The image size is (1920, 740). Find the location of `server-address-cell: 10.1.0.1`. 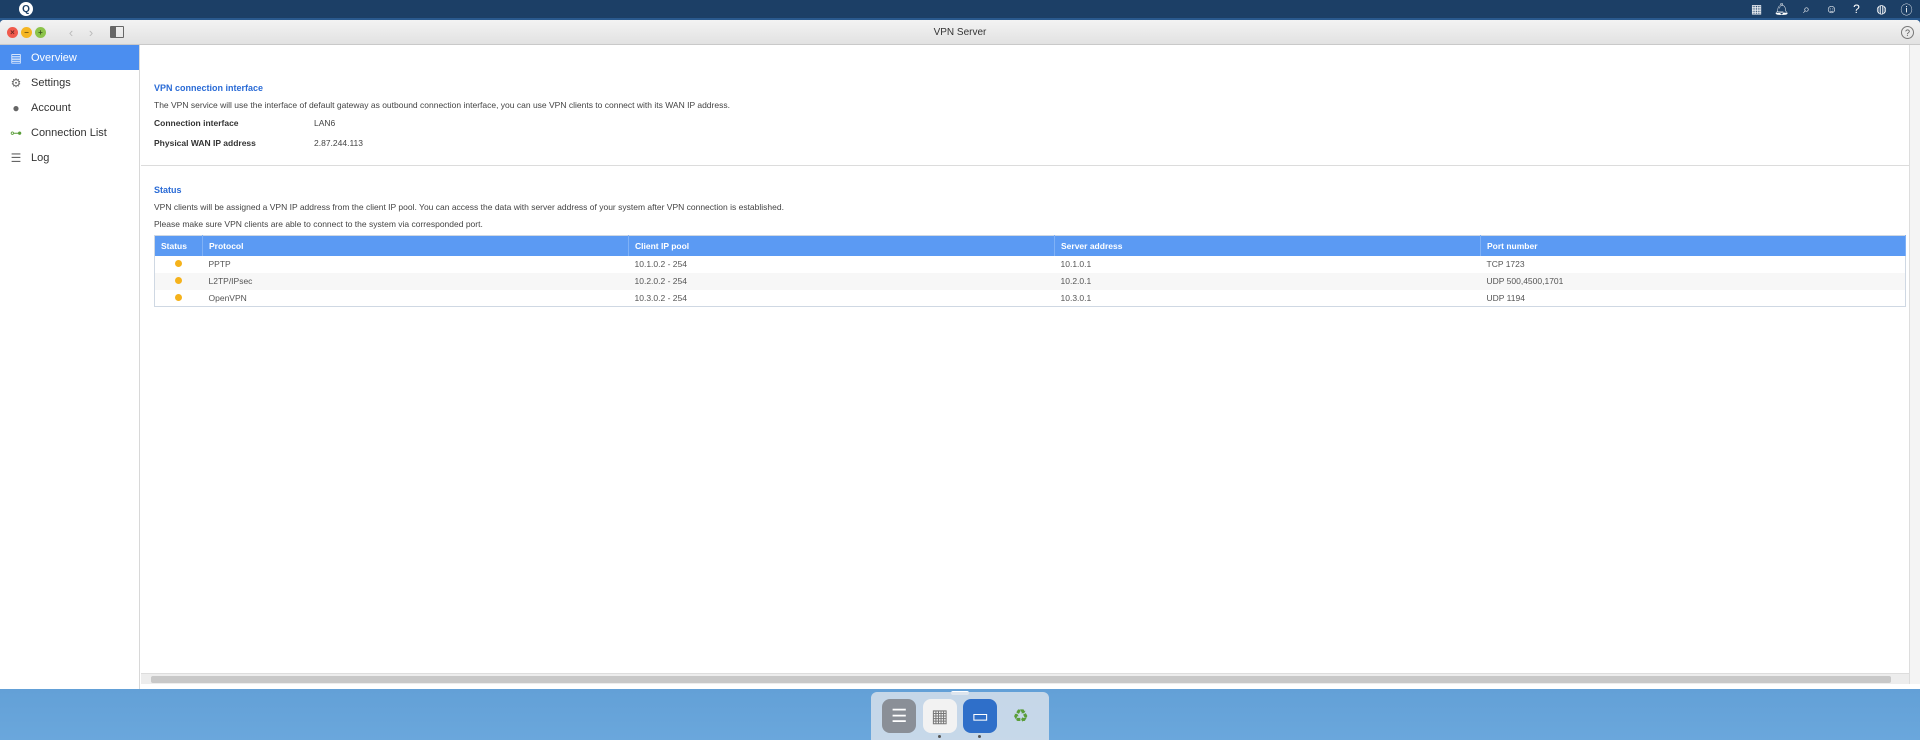

server-address-cell: 10.1.0.1 is located at coordinates (1076, 264).